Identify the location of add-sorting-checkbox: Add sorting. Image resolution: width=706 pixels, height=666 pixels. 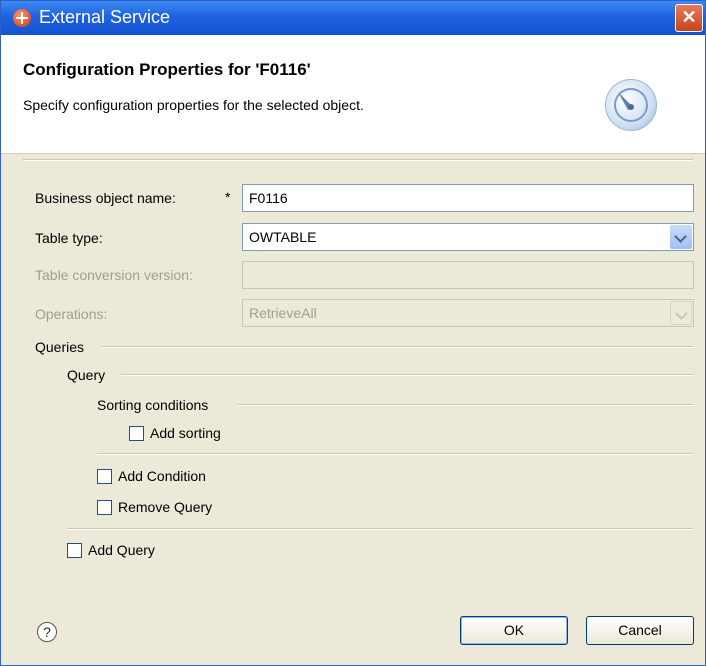
(175, 433).